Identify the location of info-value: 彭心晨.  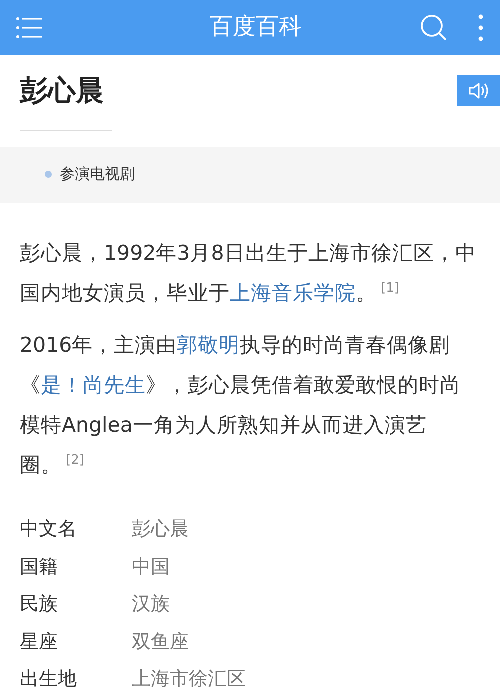
(160, 529).